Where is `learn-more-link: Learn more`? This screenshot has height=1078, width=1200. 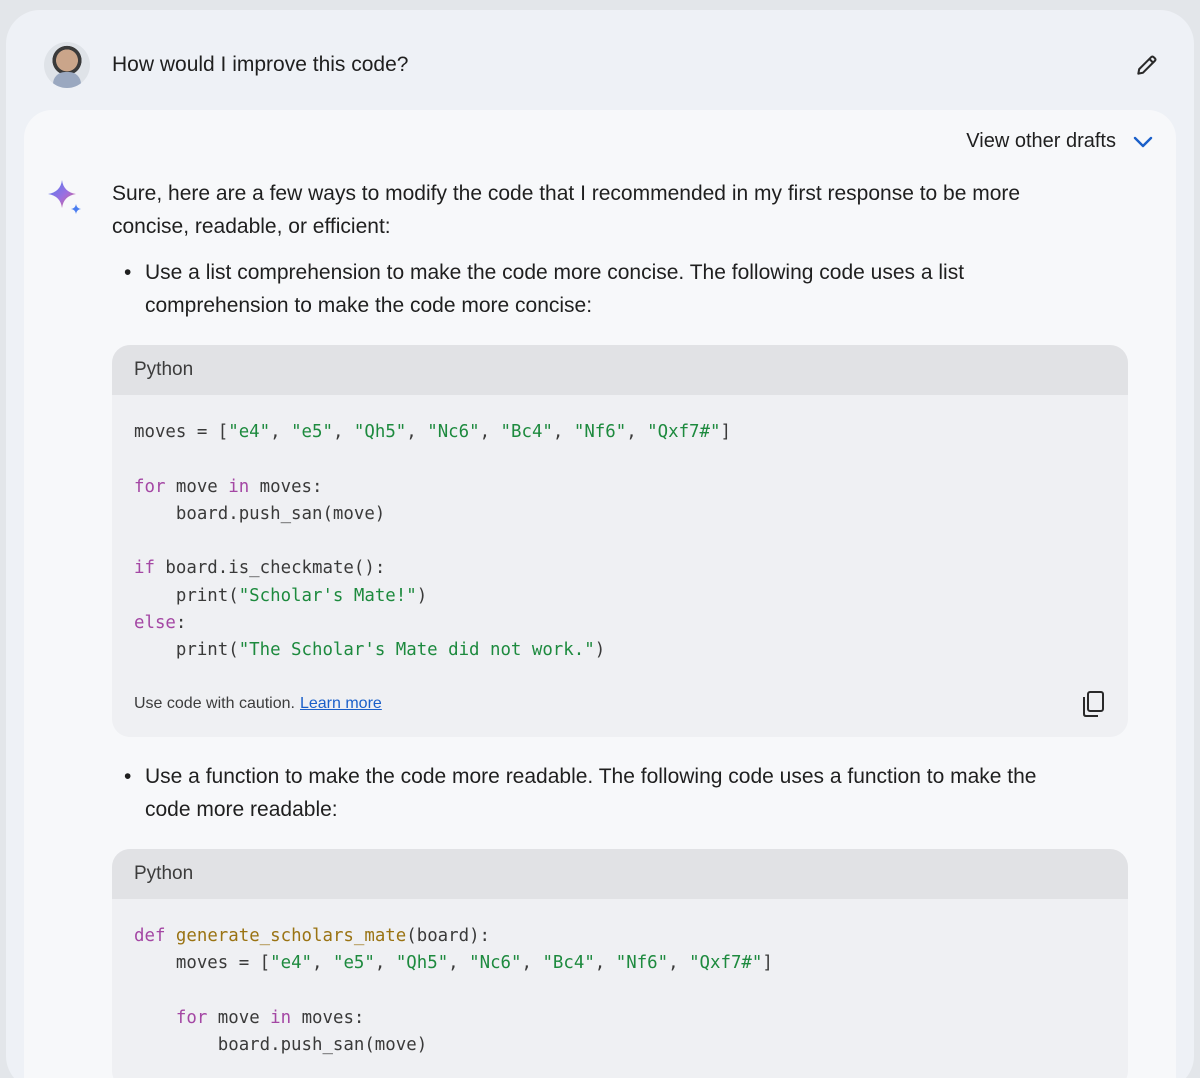 learn-more-link: Learn more is located at coordinates (341, 704).